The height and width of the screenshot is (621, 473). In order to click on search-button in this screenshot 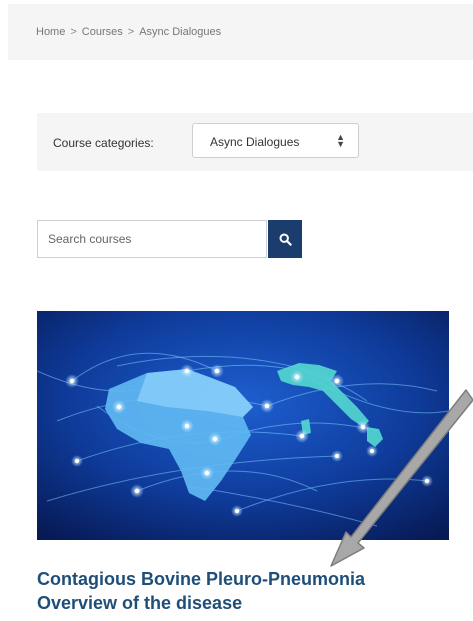, I will do `click(285, 239)`.